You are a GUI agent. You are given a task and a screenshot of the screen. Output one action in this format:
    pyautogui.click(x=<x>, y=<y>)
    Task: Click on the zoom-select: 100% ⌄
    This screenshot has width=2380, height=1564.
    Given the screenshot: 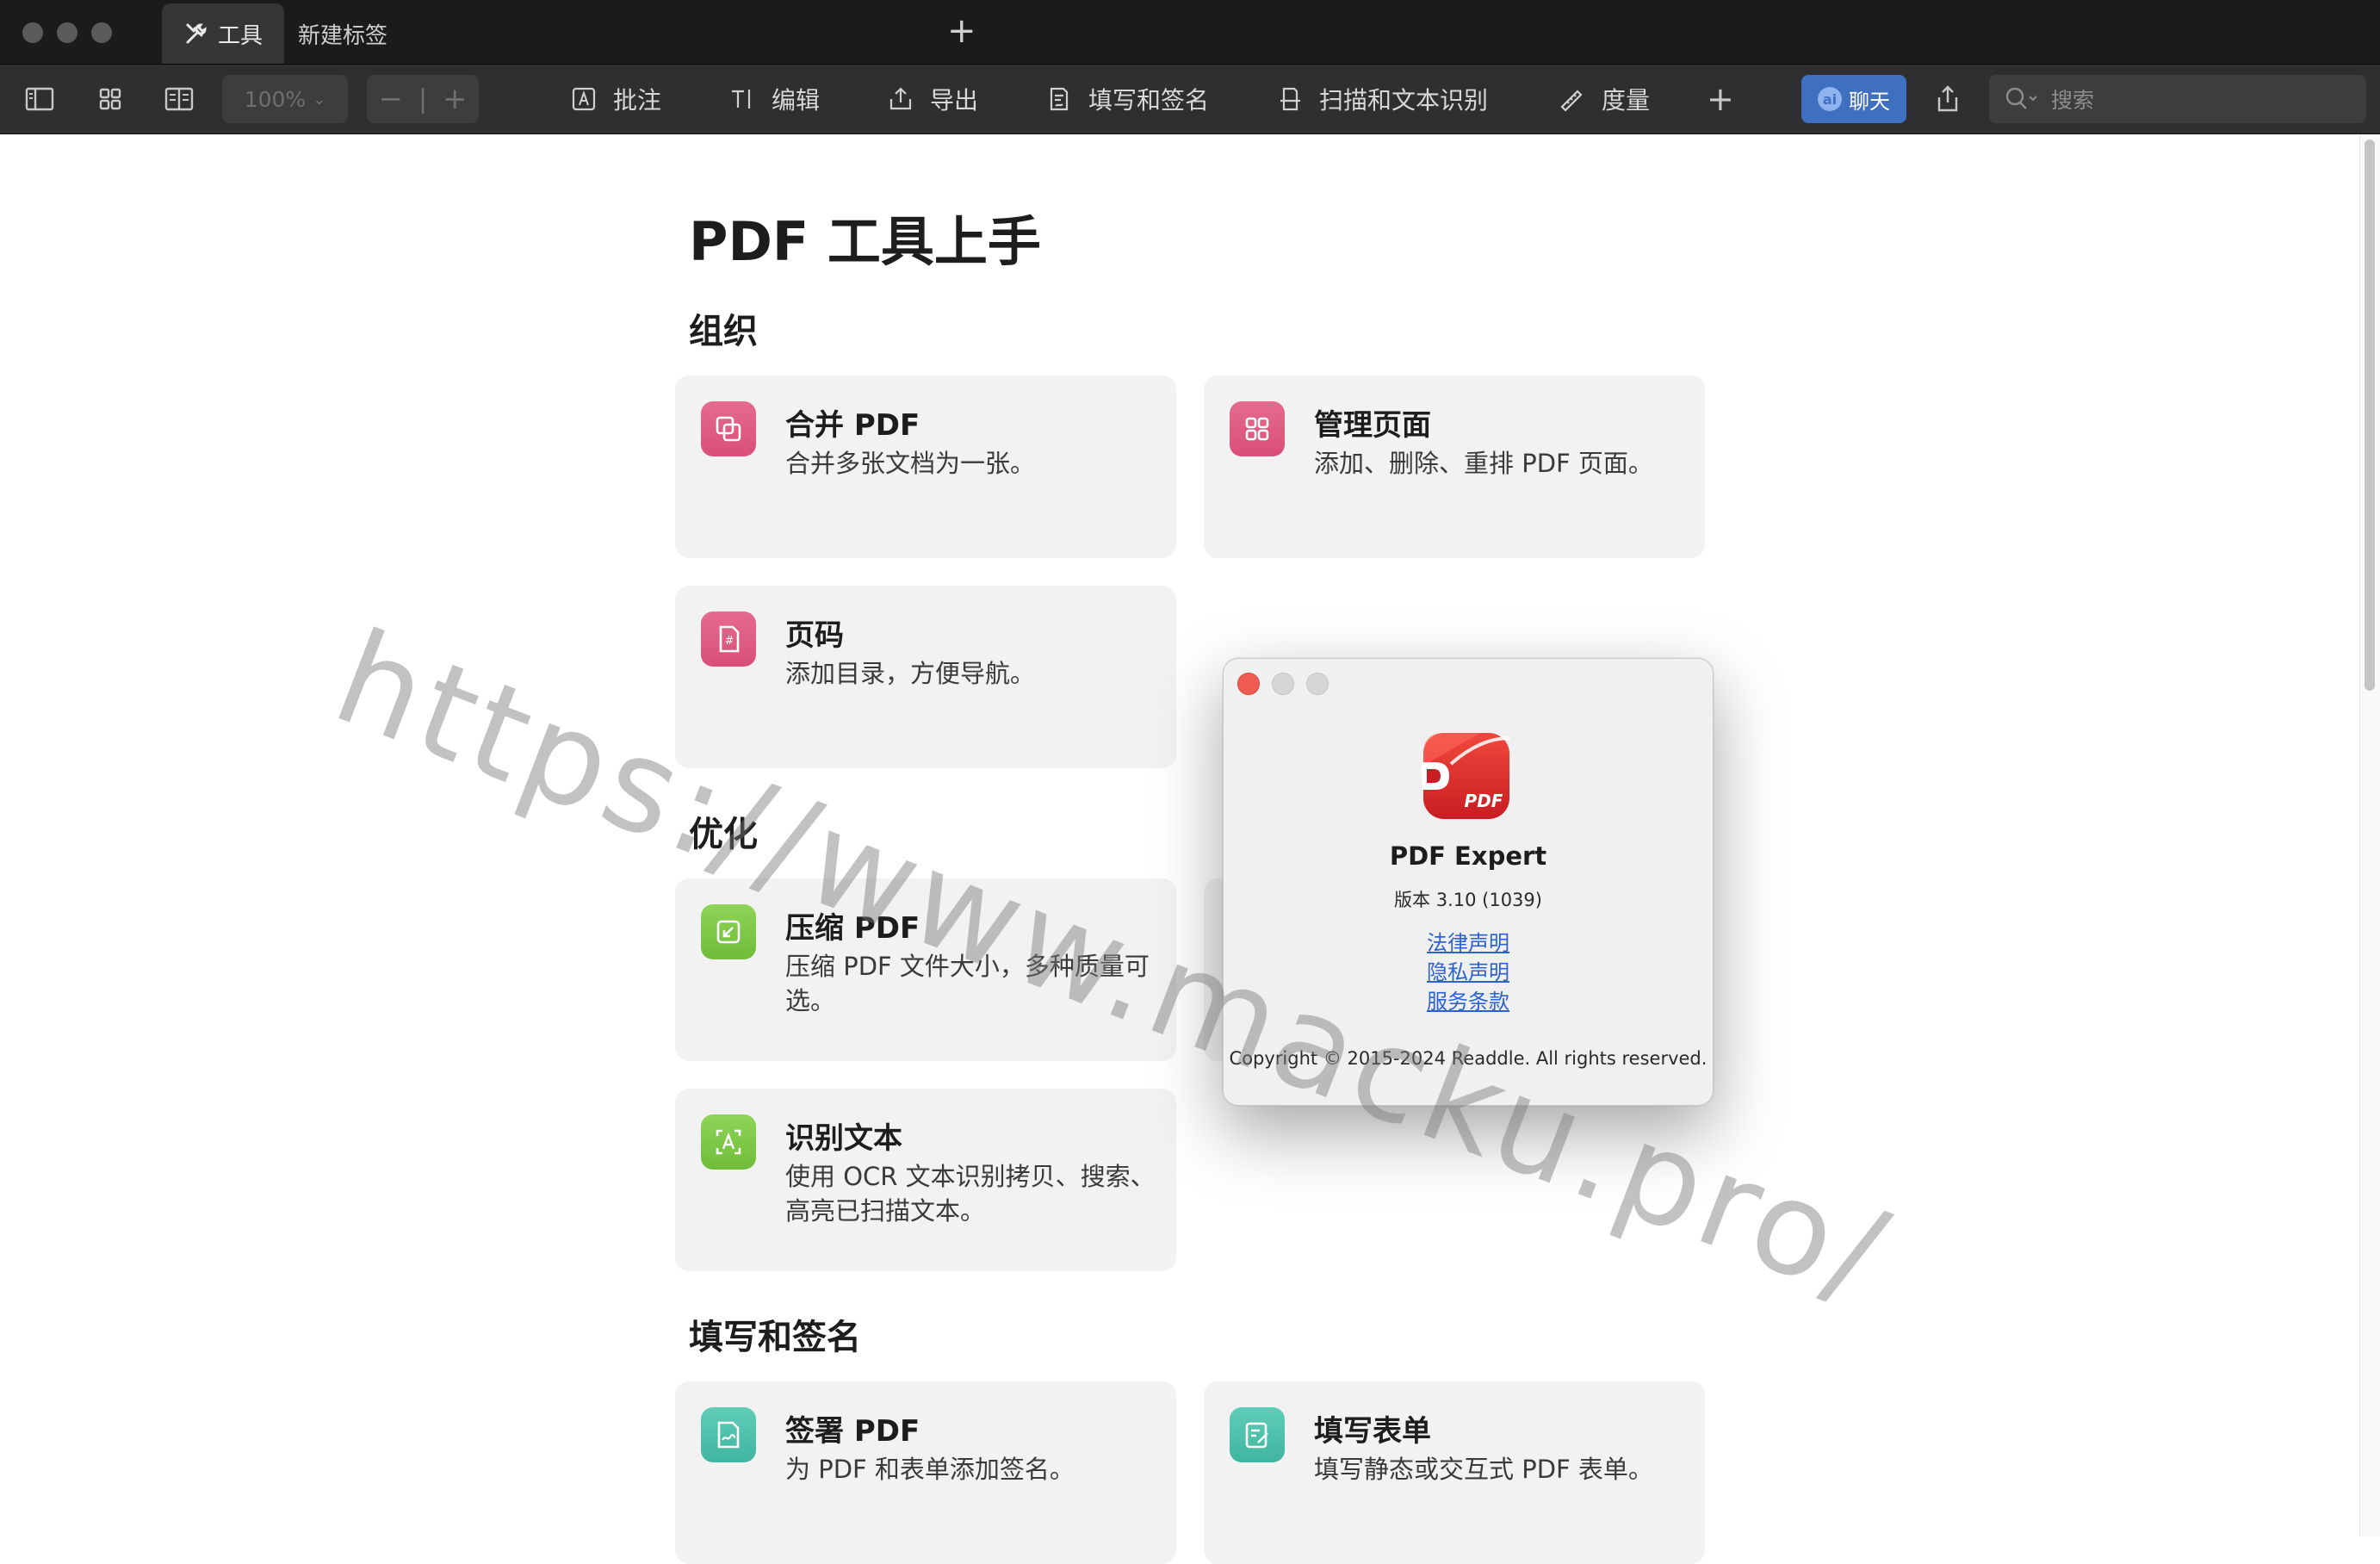 What is the action you would take?
    pyautogui.click(x=285, y=99)
    